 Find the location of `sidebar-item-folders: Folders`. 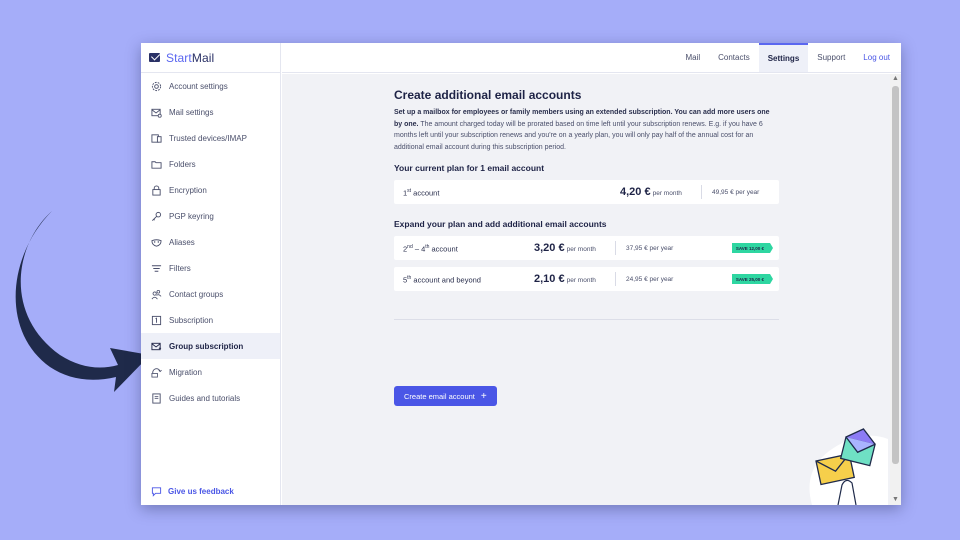

sidebar-item-folders: Folders is located at coordinates (210, 164).